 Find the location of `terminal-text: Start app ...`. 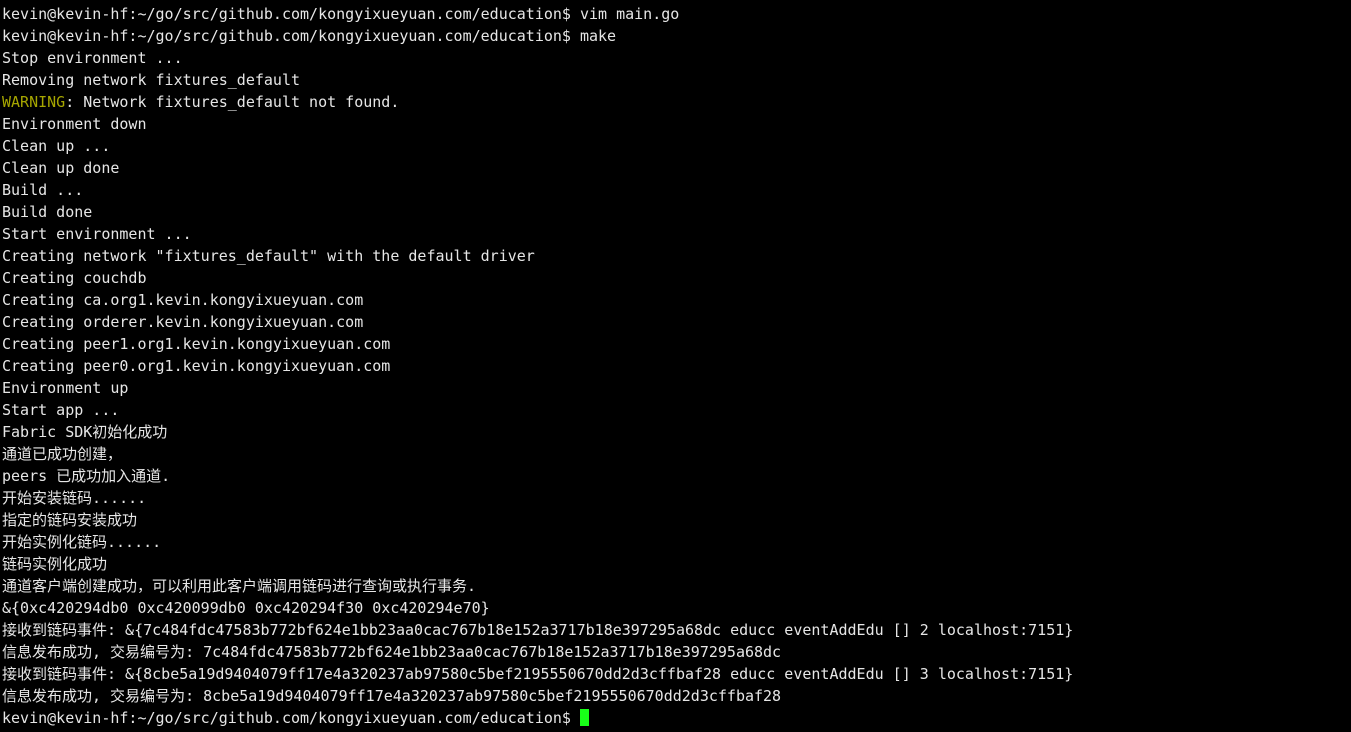

terminal-text: Start app ... is located at coordinates (61, 410).